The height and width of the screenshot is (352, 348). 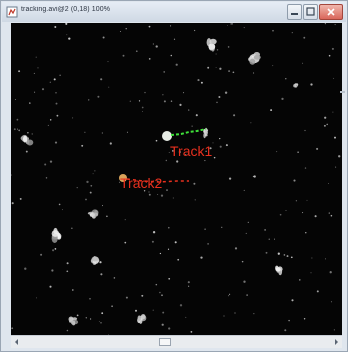 I want to click on horizontal-scrollbar, so click(x=176, y=341).